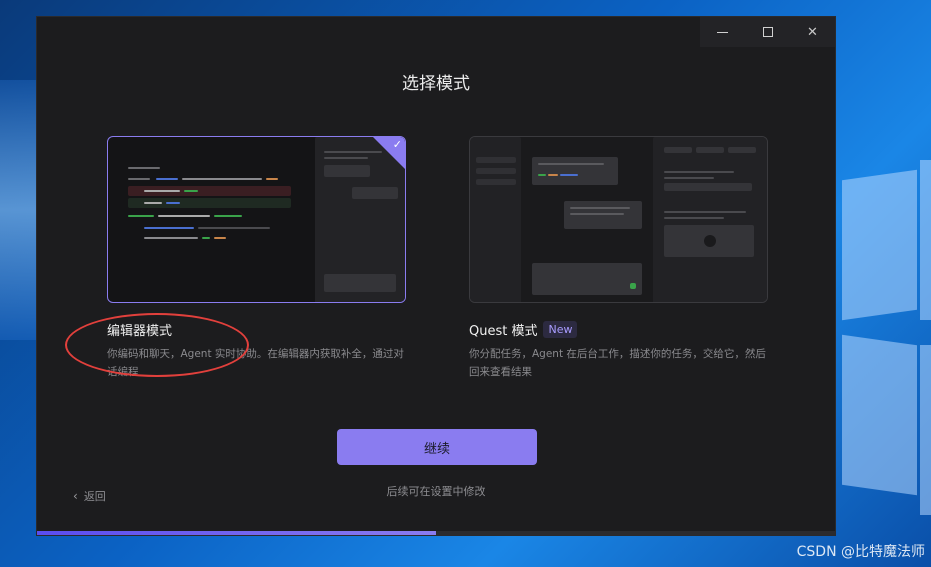 This screenshot has height=567, width=931. I want to click on mode-desc-quest: 你分配任务，Agent 在后台工作，描述你的任务，交给它，然后回来查看结果, so click(617, 363).